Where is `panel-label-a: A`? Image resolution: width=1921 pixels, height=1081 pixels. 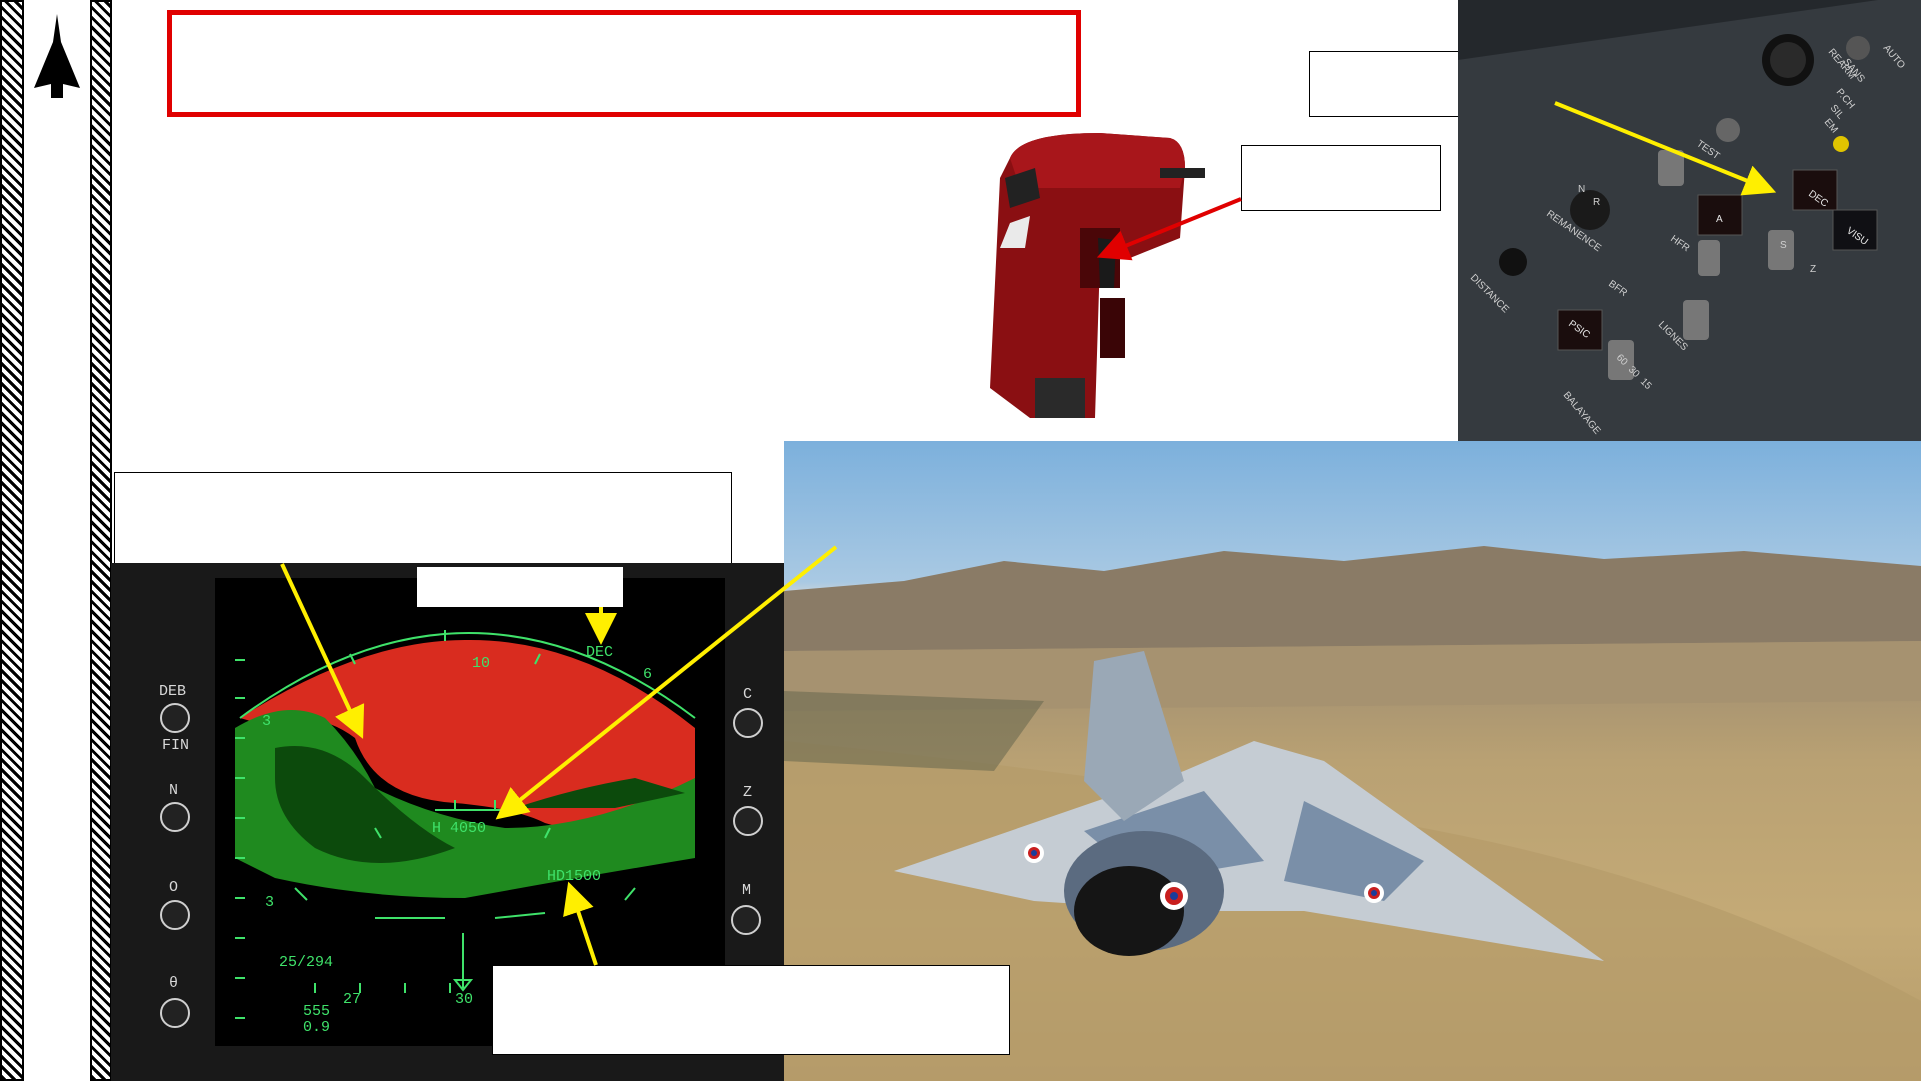 panel-label-a: A is located at coordinates (1719, 219).